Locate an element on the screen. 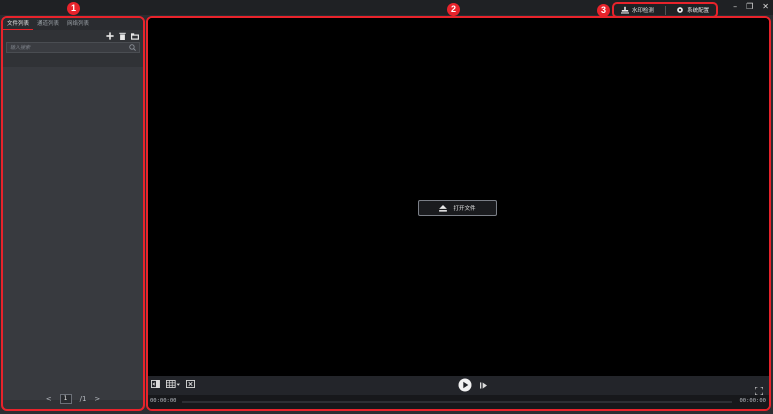 Image resolution: width=773 pixels, height=414 pixels. watermark-detect-label: 水印检测 is located at coordinates (642, 11).